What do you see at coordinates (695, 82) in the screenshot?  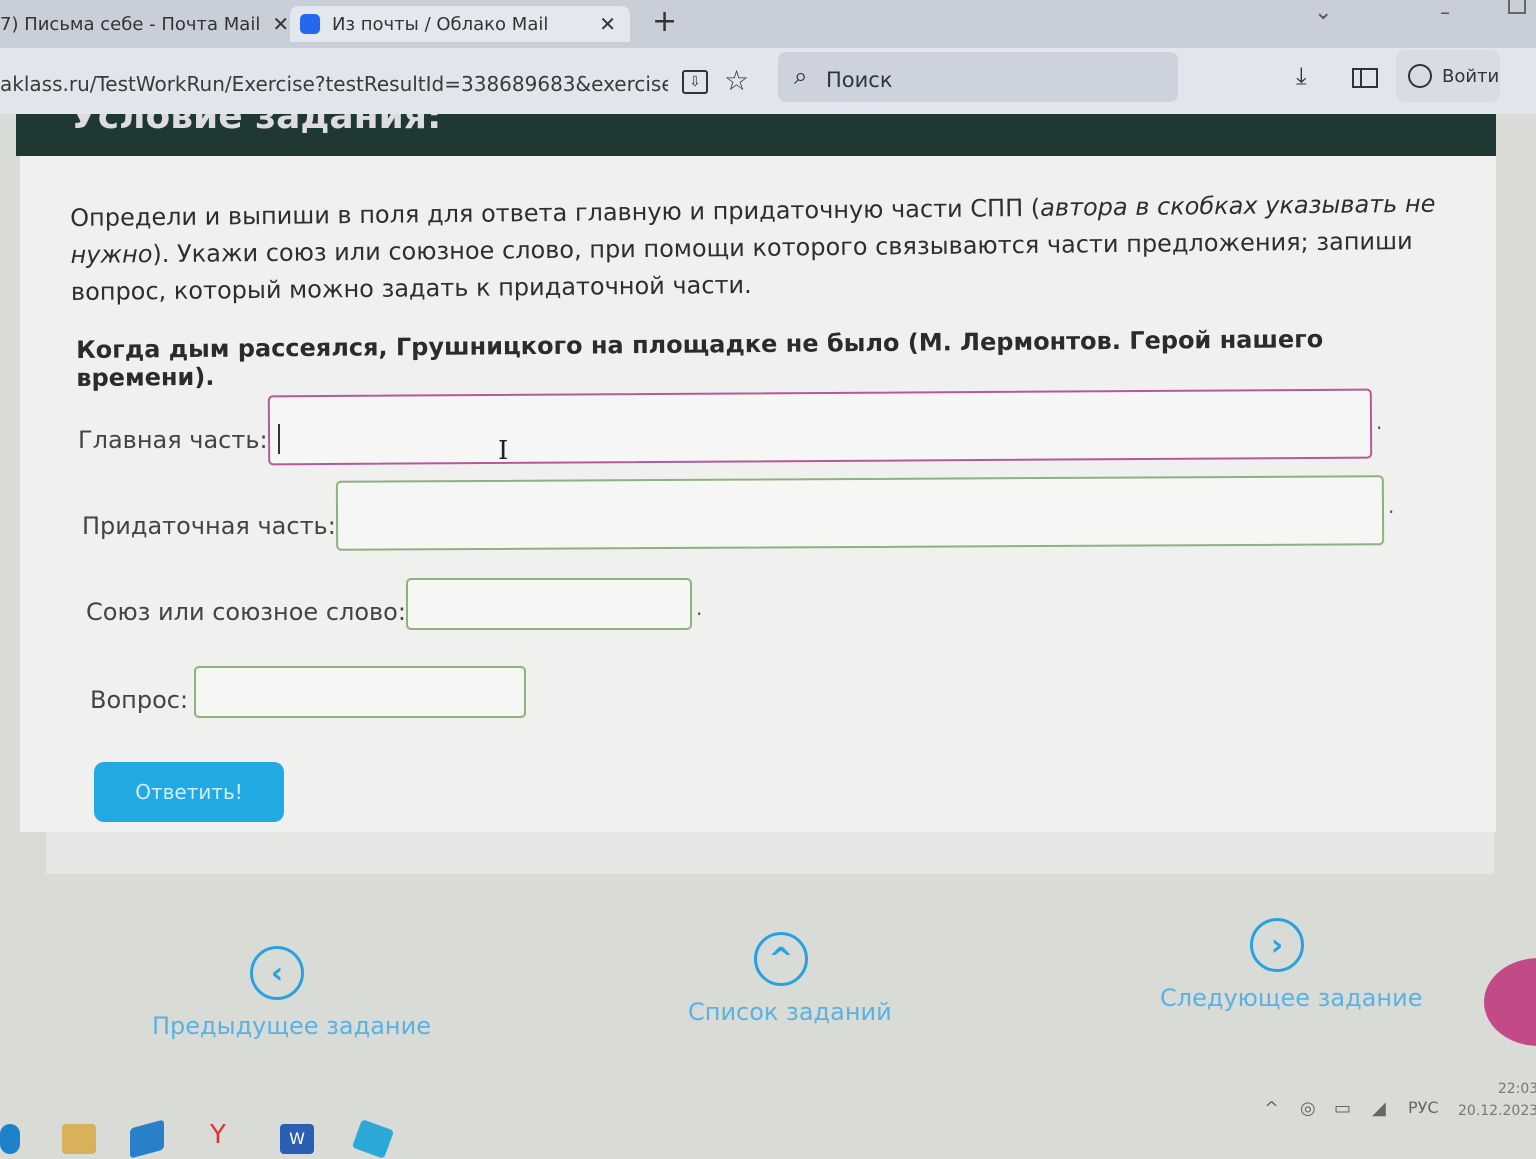 I see `save-page-icon: ⇩` at bounding box center [695, 82].